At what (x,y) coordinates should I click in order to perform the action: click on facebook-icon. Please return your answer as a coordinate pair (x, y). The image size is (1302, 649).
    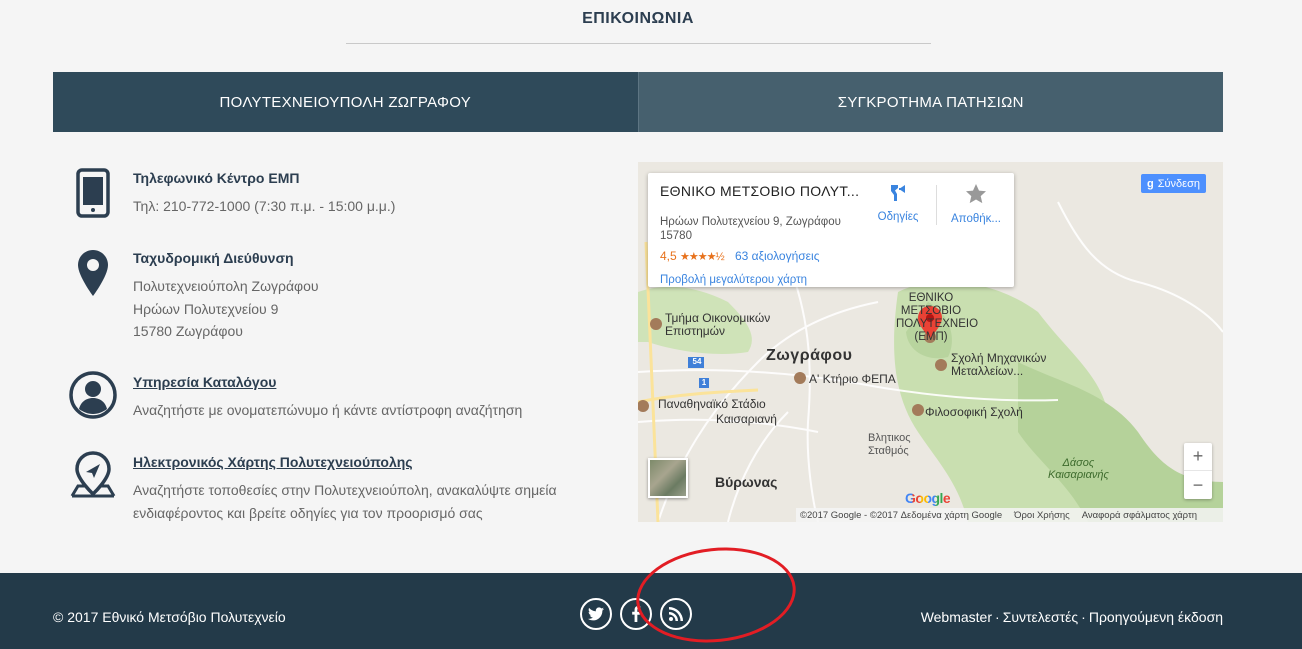
    Looking at the image, I should click on (636, 614).